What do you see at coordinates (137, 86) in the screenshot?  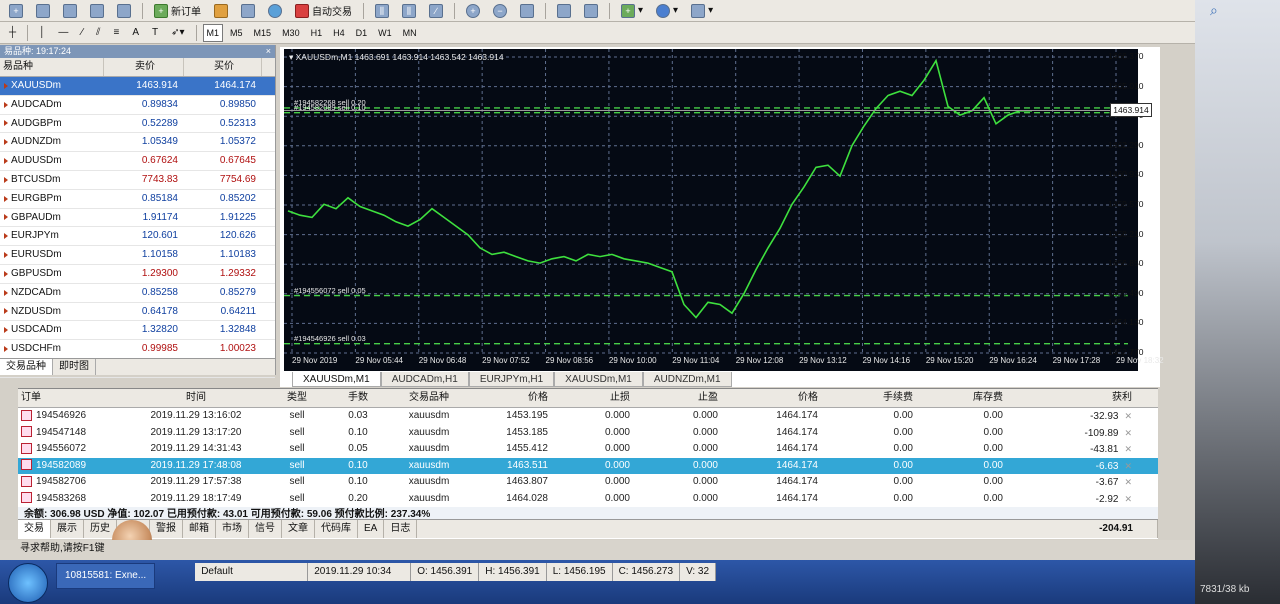 I see `market-watch-row: XAUUSDm 1463.914 1464.174` at bounding box center [137, 86].